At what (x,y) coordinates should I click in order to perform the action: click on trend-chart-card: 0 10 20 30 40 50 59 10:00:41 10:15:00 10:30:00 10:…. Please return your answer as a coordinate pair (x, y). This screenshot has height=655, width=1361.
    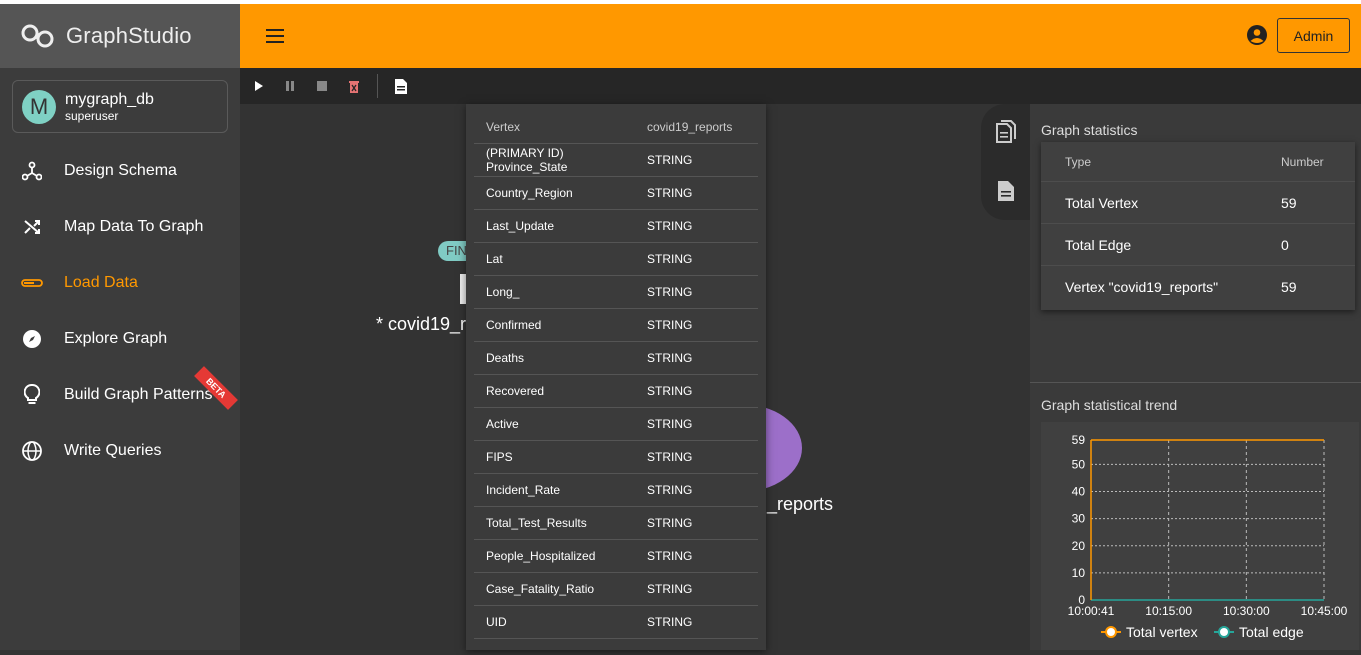
    Looking at the image, I should click on (1200, 536).